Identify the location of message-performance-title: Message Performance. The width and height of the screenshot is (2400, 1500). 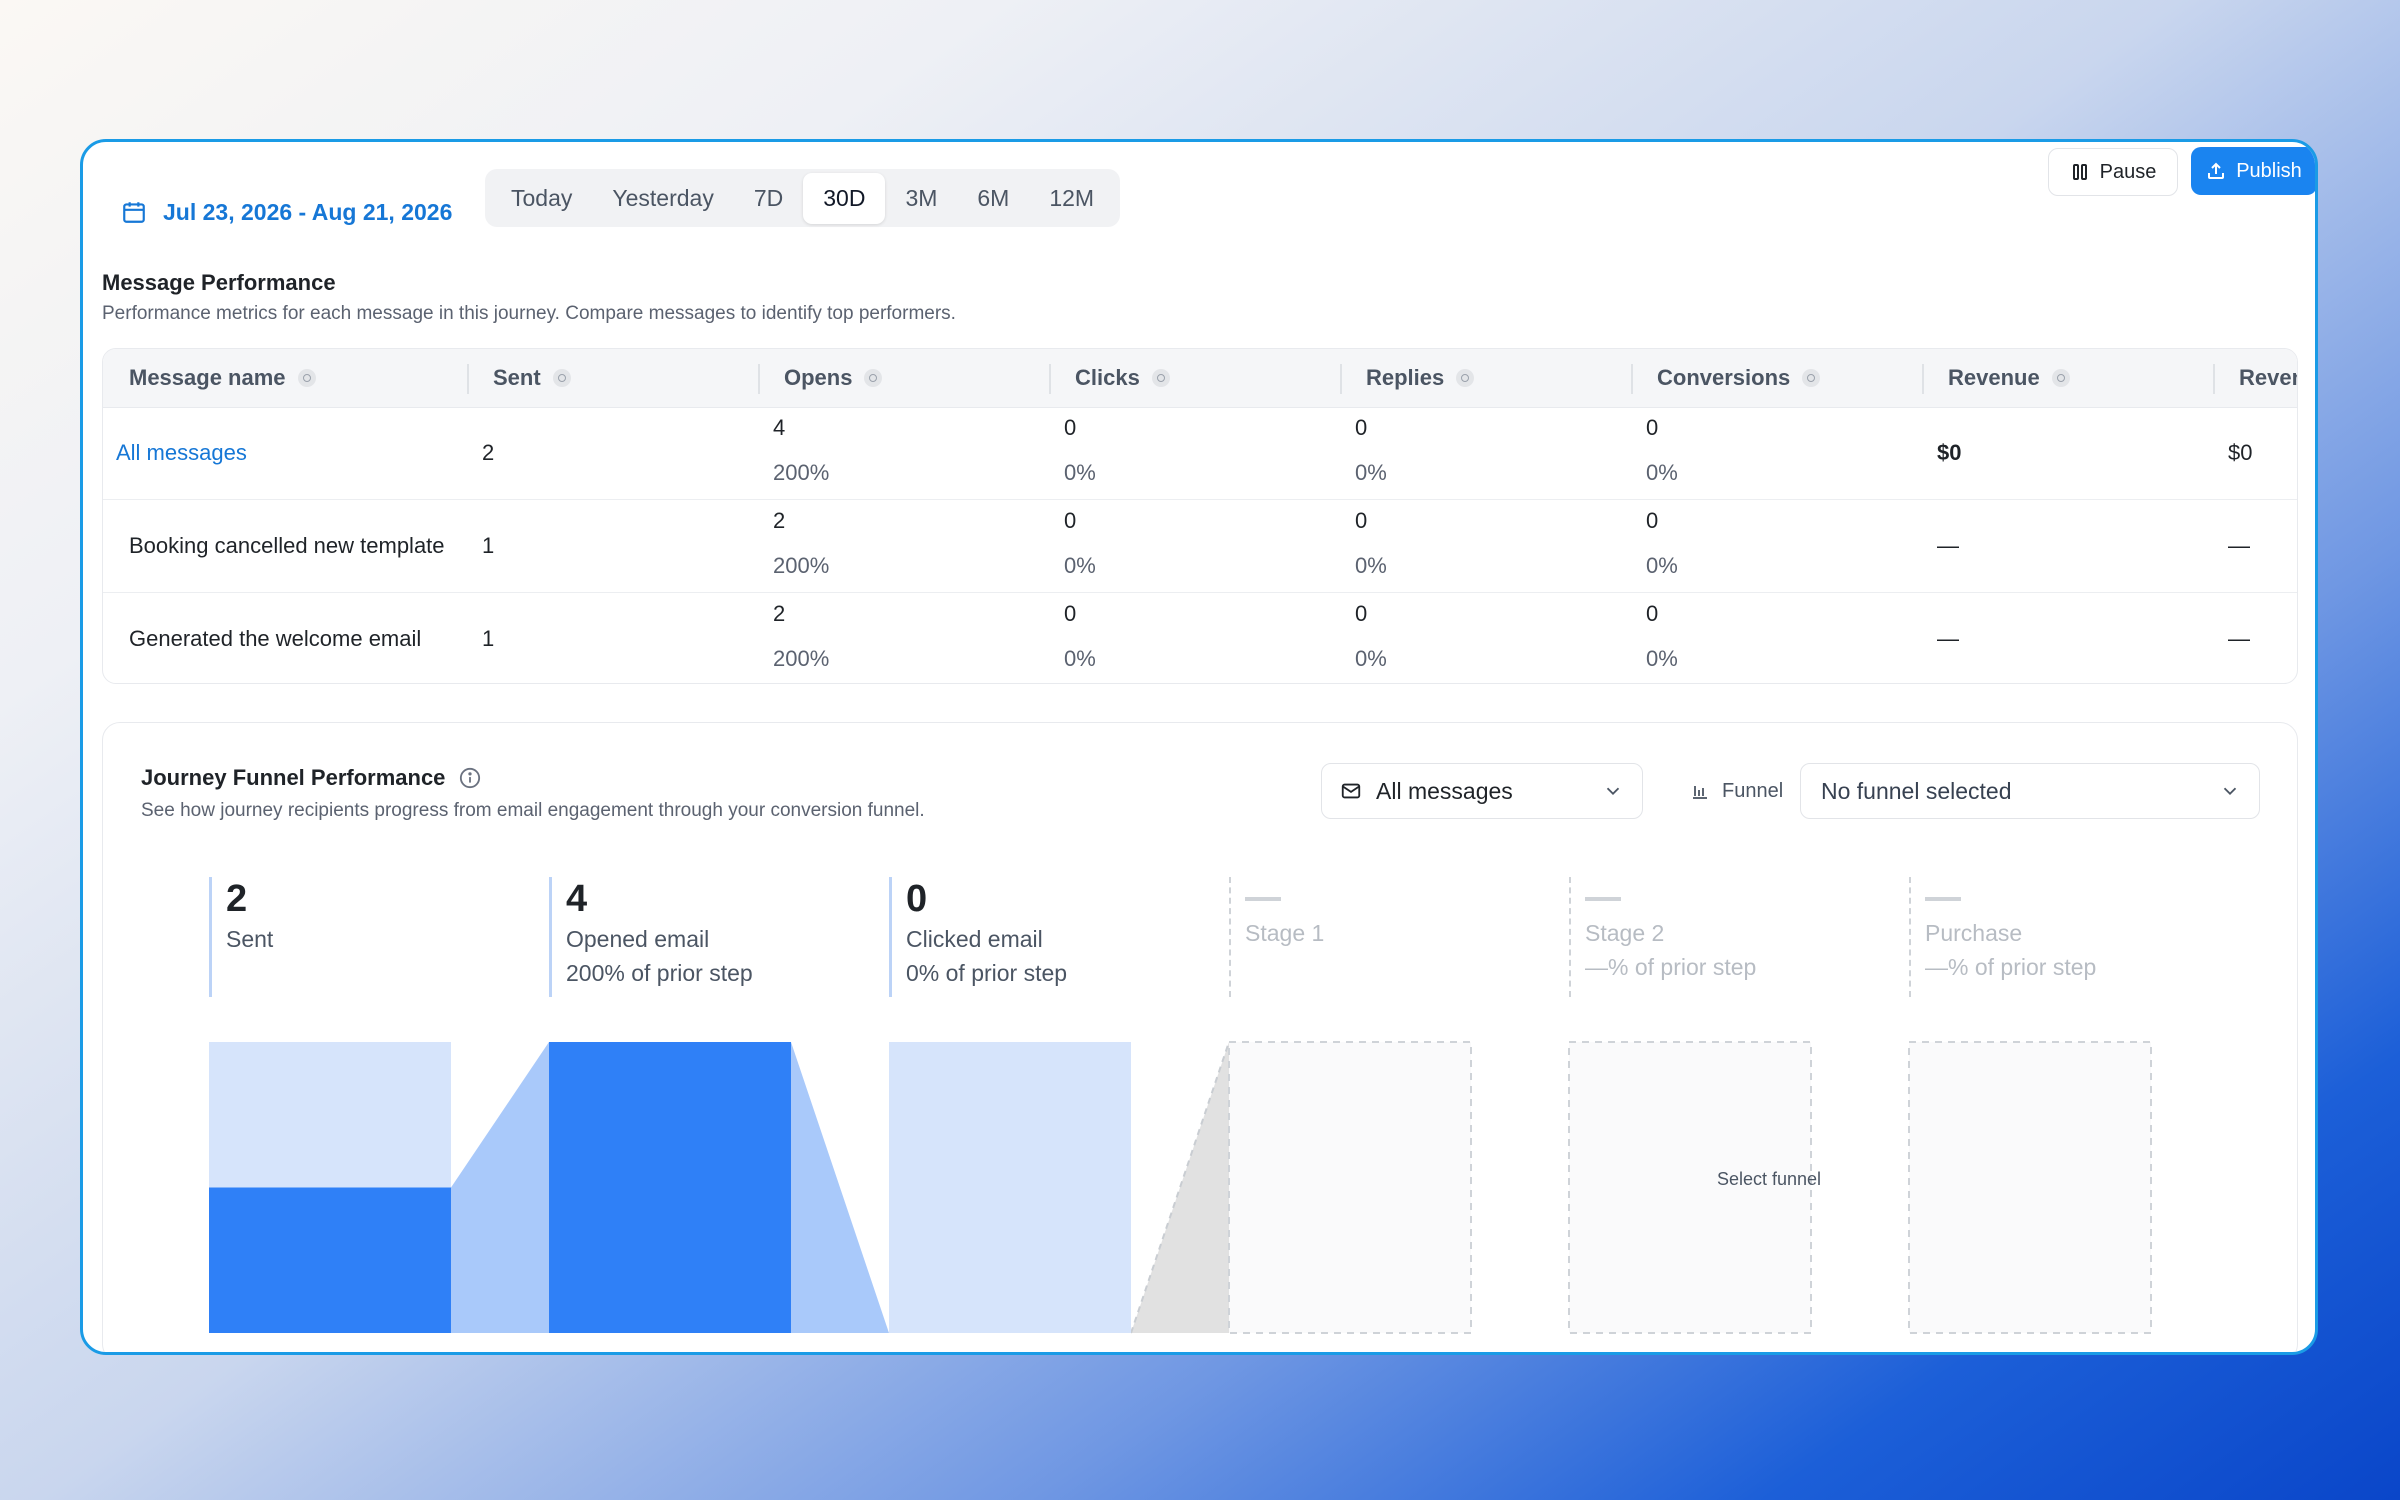
(219, 282).